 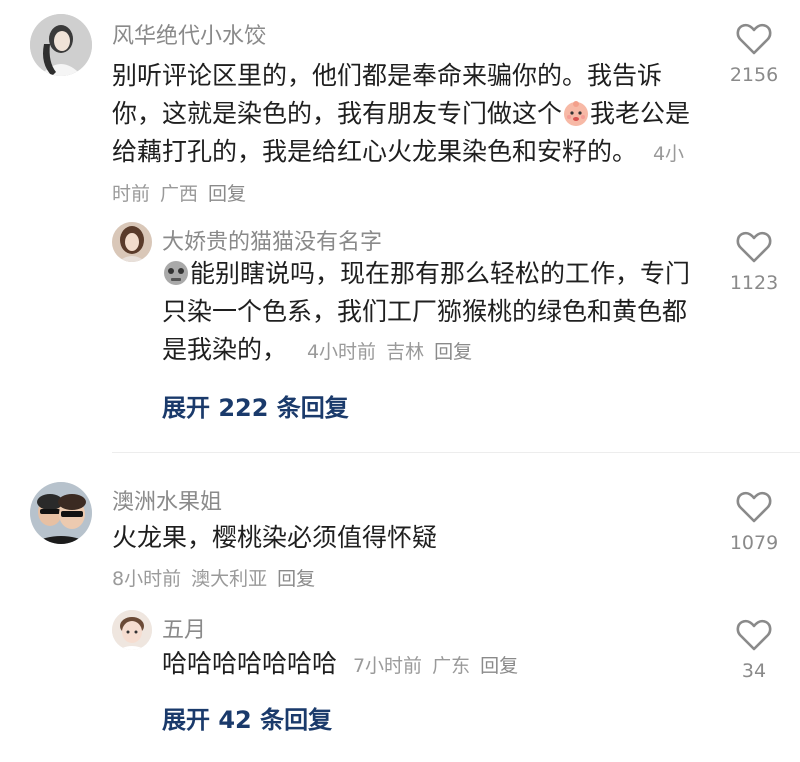 I want to click on reply-author: 大娇贵的猫猫没有名字, so click(x=272, y=240).